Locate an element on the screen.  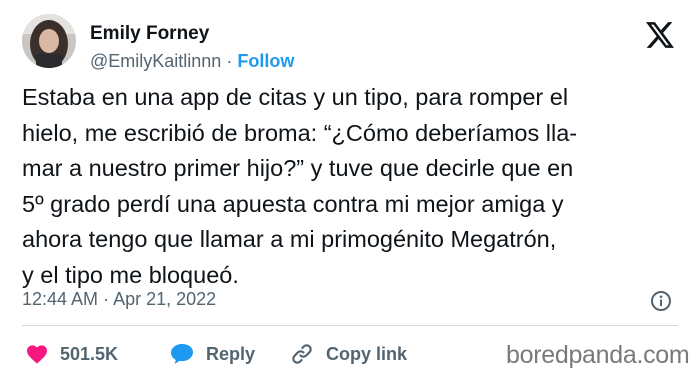
reply-button: Reply is located at coordinates (212, 354).